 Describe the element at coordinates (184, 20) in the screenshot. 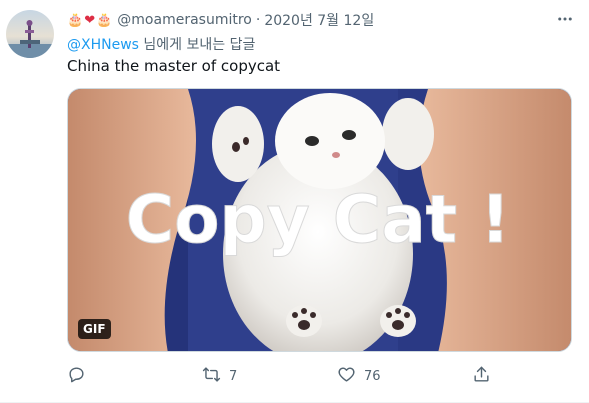

I see `user-handle: @moamerasumitro` at that location.